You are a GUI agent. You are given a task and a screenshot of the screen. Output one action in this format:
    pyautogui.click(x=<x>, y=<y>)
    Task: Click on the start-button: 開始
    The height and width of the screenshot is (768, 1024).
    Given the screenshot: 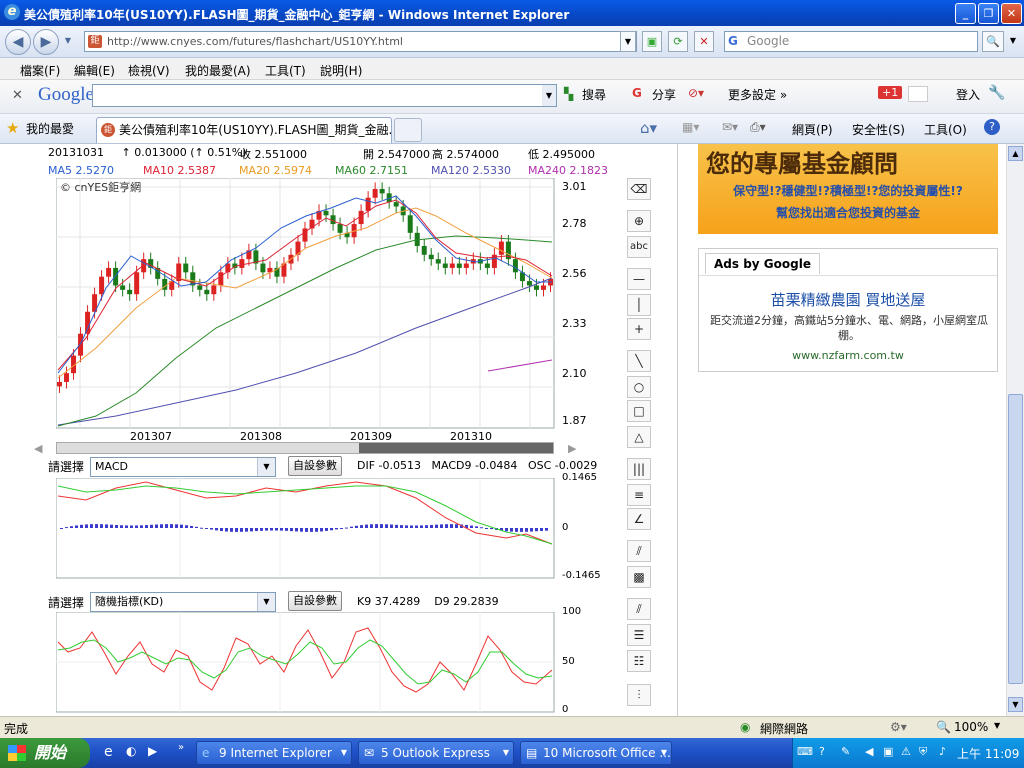 What is the action you would take?
    pyautogui.click(x=45, y=753)
    